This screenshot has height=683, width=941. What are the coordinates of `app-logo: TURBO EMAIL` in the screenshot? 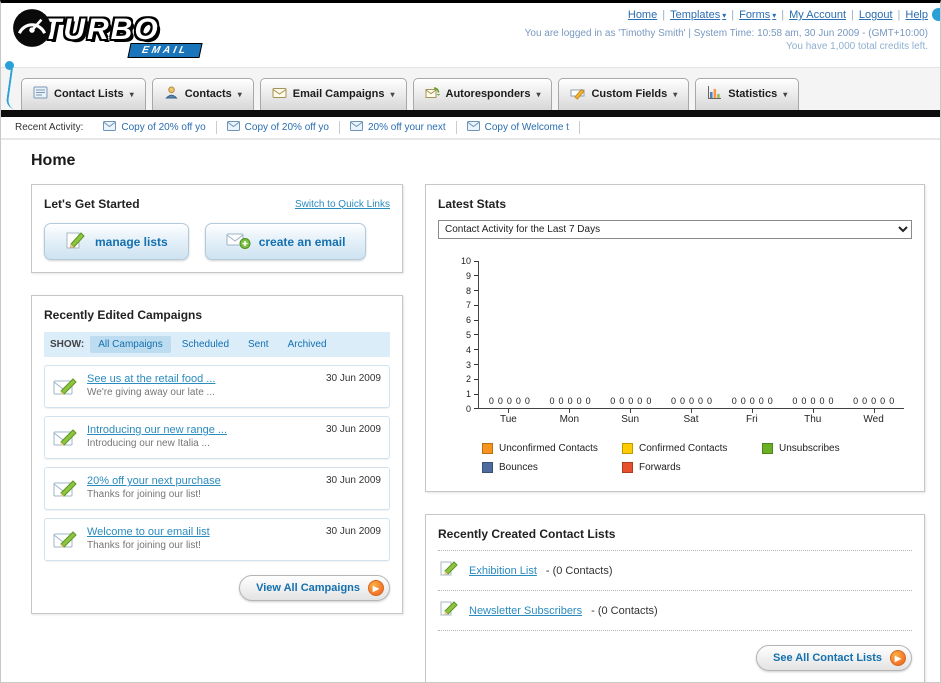 It's located at (107, 32).